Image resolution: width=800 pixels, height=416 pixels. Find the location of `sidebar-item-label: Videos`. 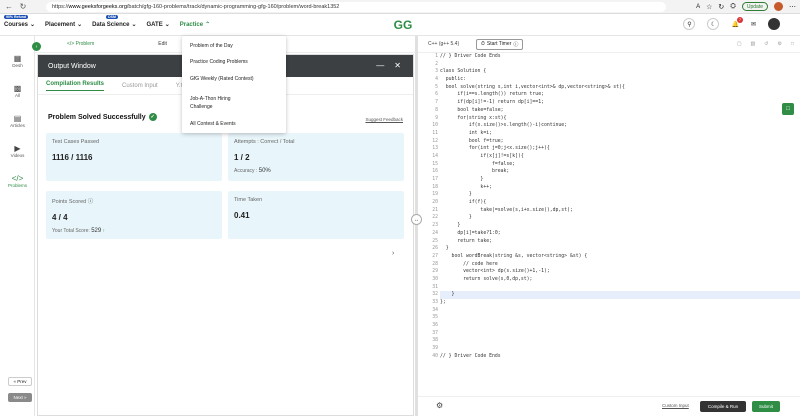

sidebar-item-label: Videos is located at coordinates (17, 155).